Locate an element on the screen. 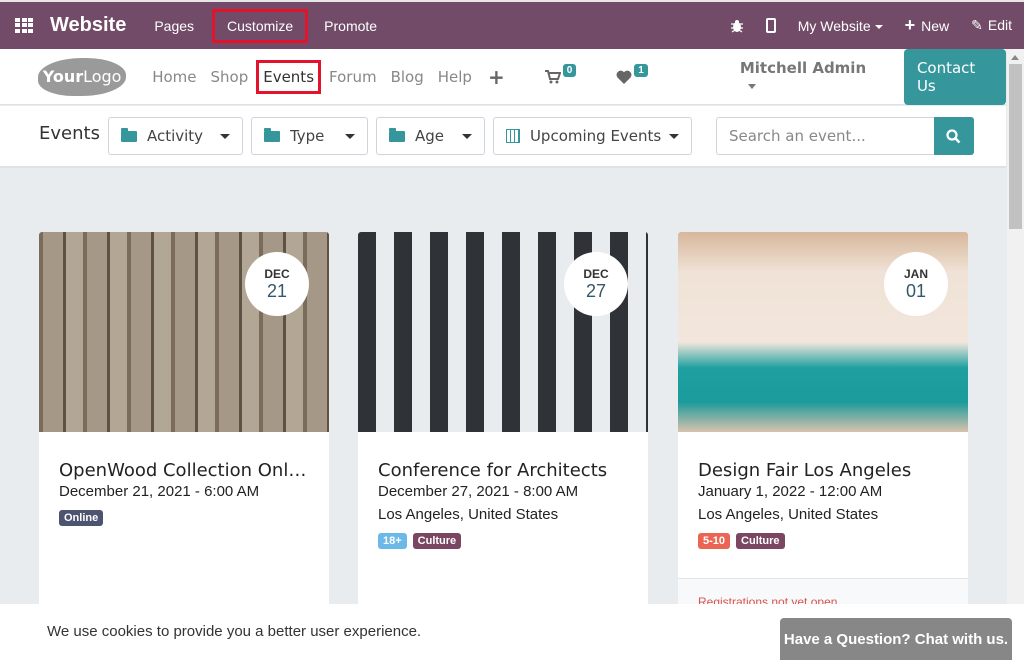 Image resolution: width=1024 pixels, height=660 pixels. event-date-badge: DEC 27 is located at coordinates (596, 284).